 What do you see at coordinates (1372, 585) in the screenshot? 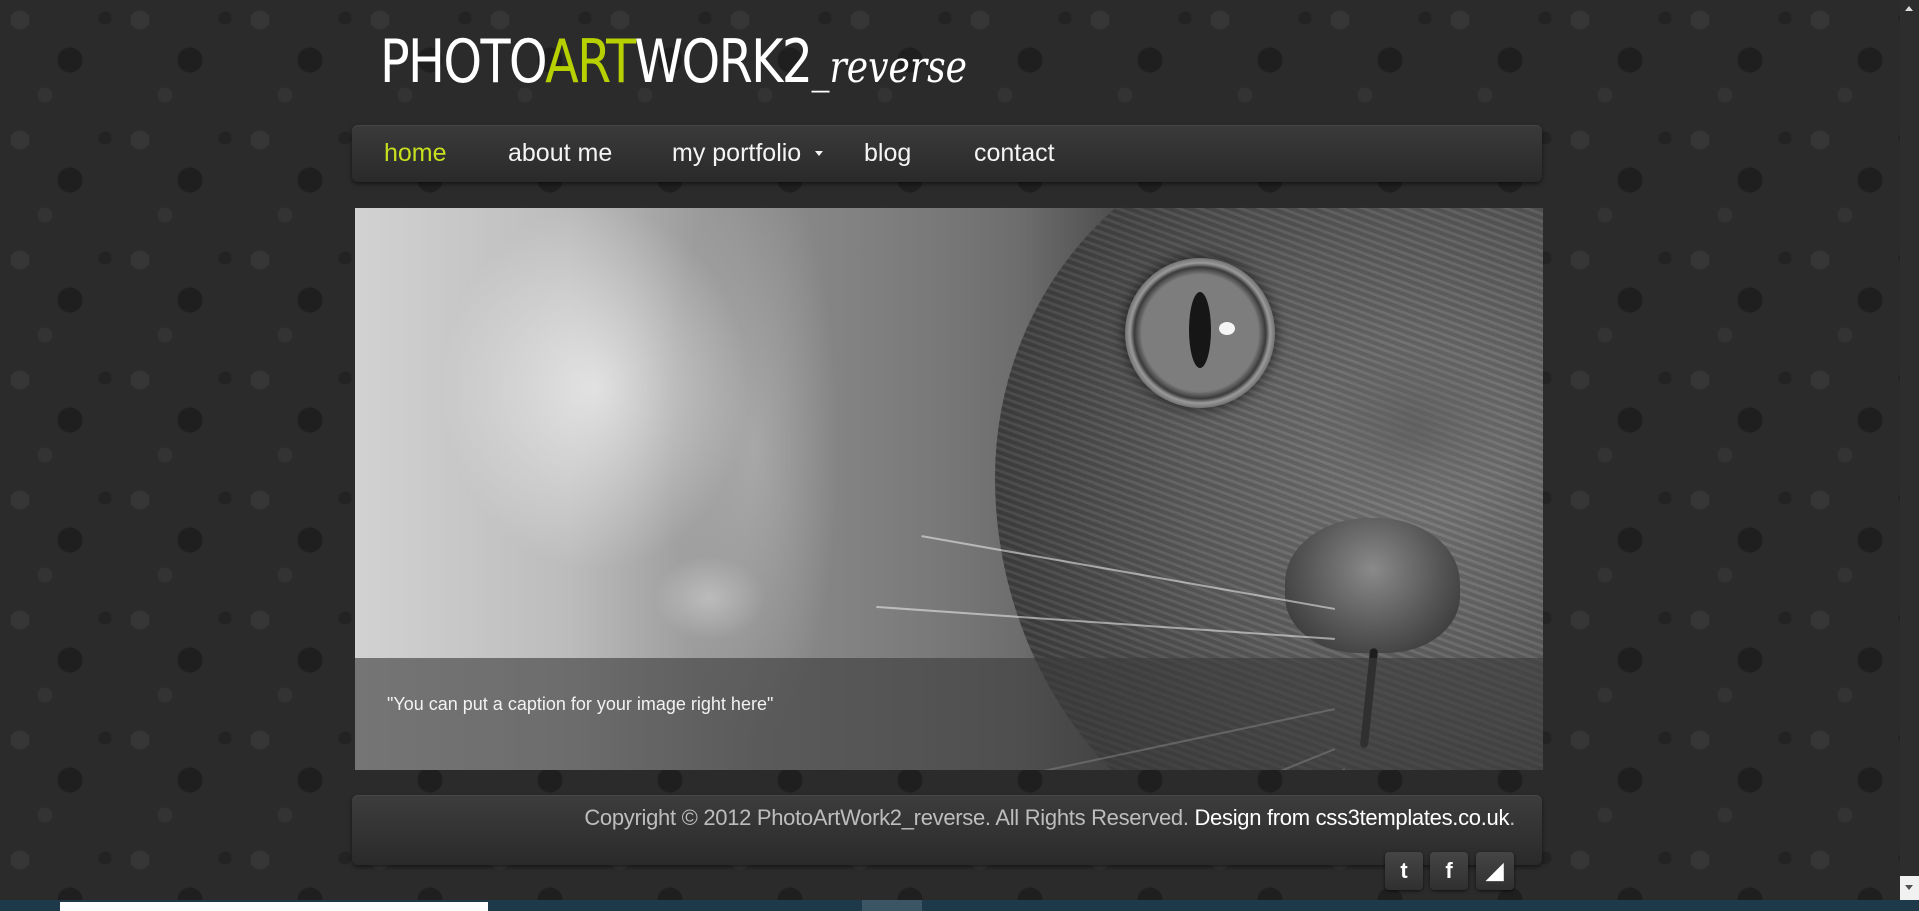
I see `cat-nose` at bounding box center [1372, 585].